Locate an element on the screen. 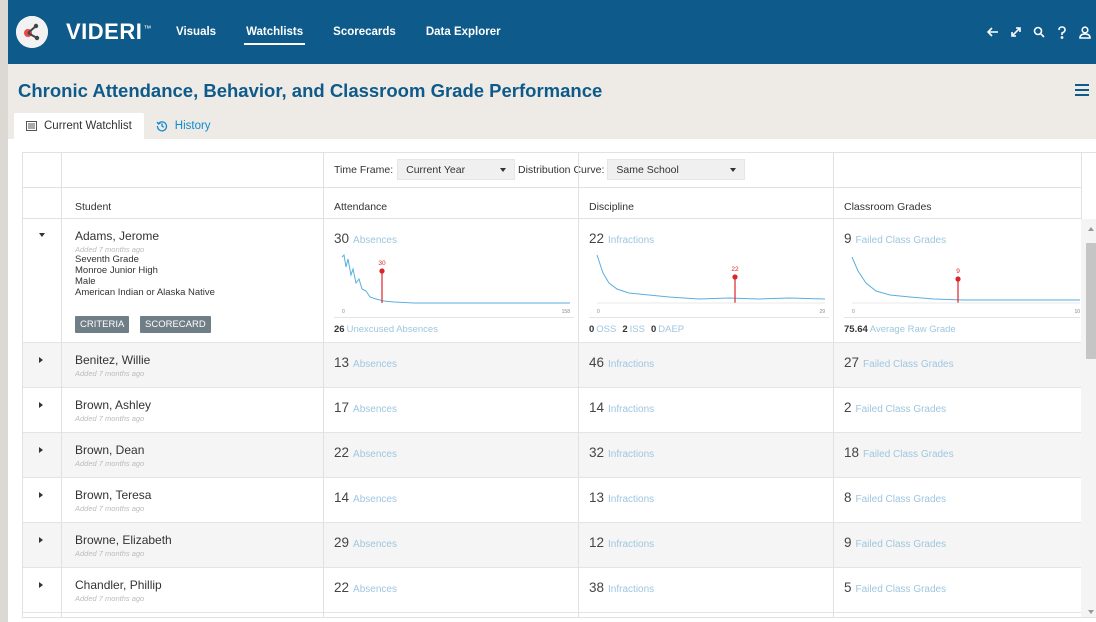 This screenshot has width=1096, height=622. scroll-down-icon is located at coordinates (1091, 612).